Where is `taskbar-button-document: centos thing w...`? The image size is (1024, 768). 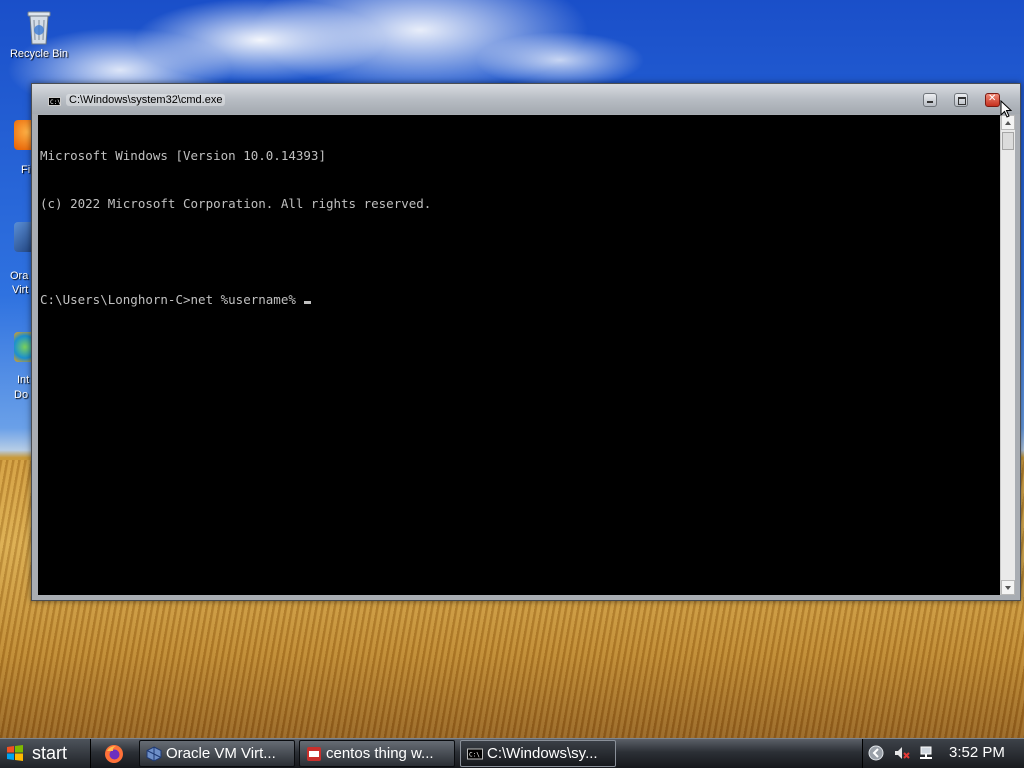
taskbar-button-document: centos thing w... is located at coordinates (377, 753).